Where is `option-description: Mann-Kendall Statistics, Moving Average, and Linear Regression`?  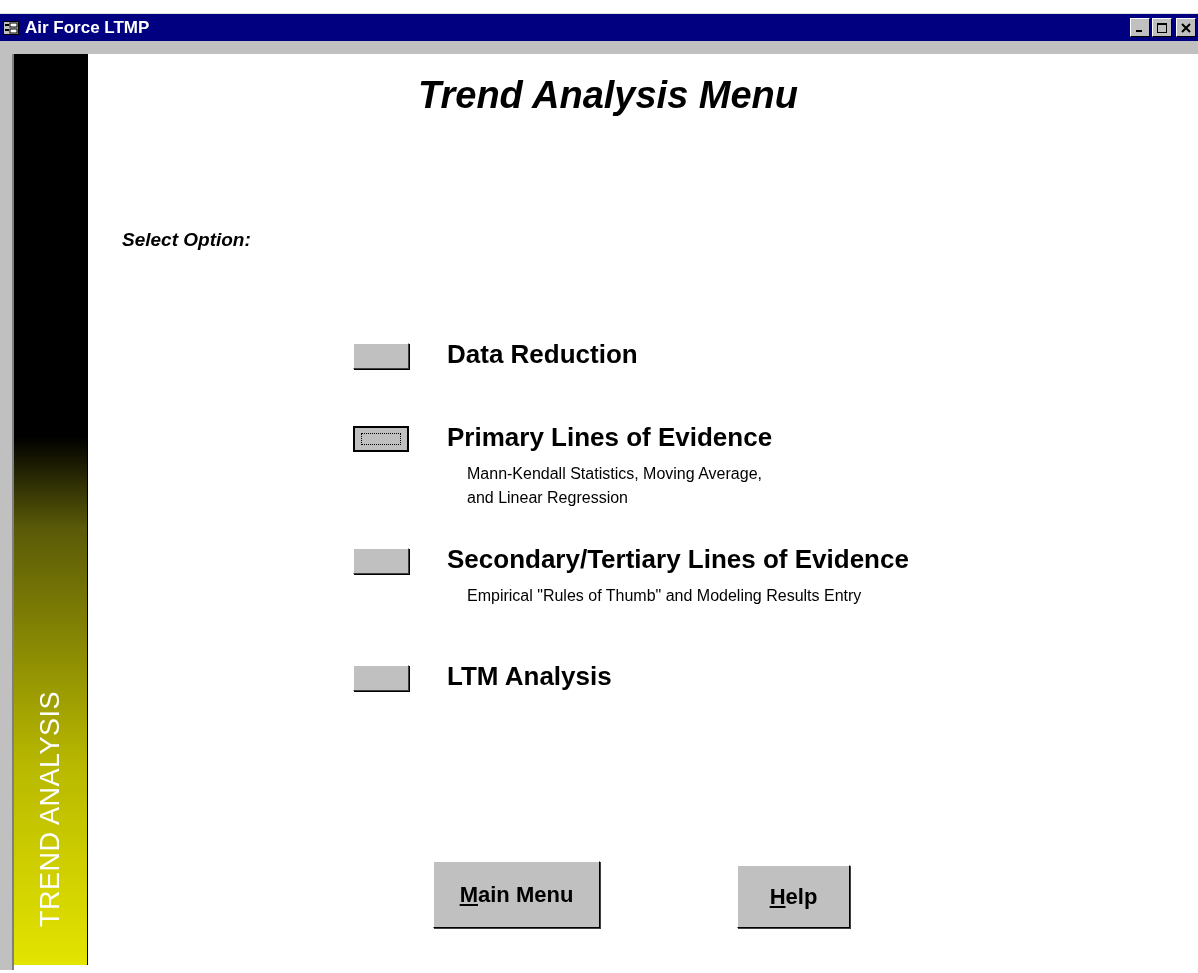 option-description: Mann-Kendall Statistics, Moving Average, and Linear Regression is located at coordinates (615, 486).